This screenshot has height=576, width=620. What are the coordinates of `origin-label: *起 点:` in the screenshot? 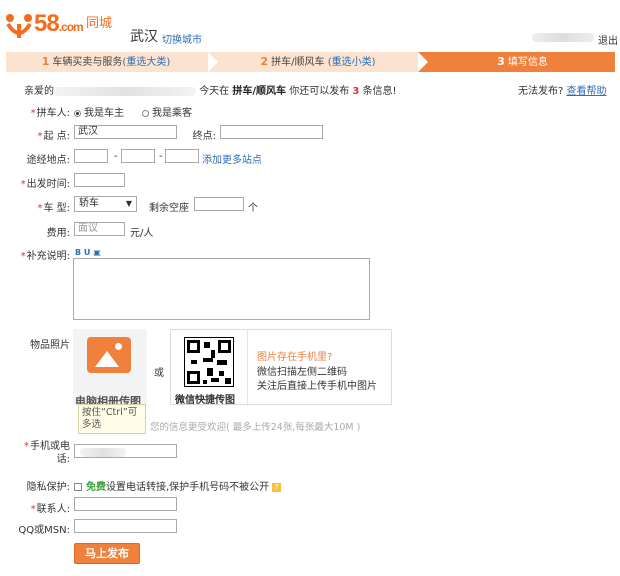 It's located at (53, 136).